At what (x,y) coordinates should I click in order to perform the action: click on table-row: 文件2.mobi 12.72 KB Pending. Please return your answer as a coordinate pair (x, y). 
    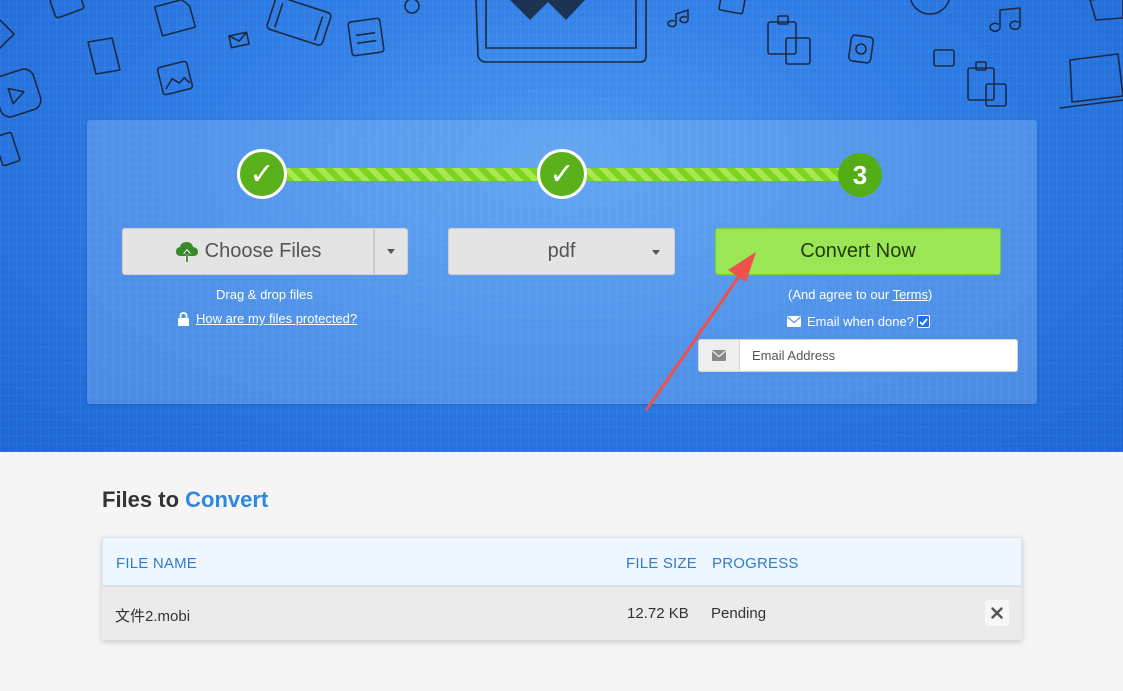
    Looking at the image, I should click on (562, 613).